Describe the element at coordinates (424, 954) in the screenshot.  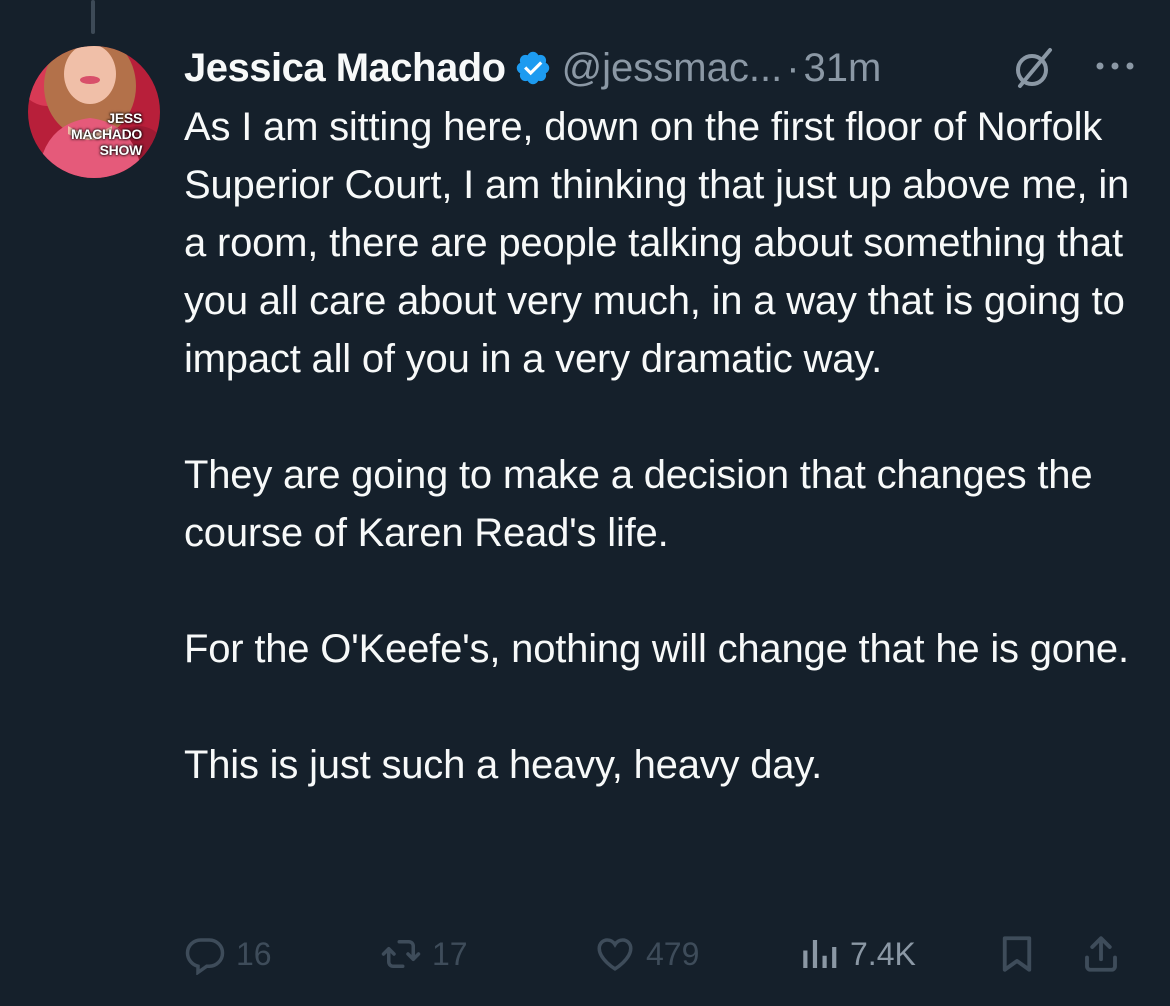
I see `repost-button: 17` at that location.